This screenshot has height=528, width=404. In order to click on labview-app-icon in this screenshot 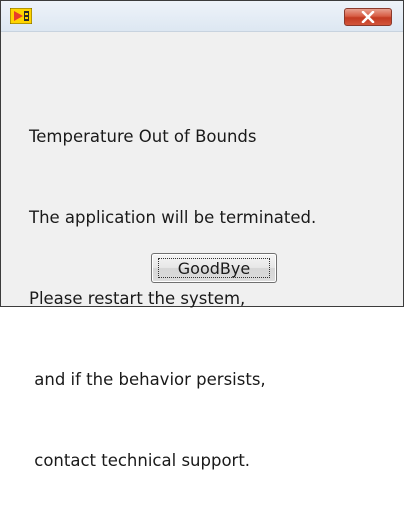, I will do `click(21, 16)`.